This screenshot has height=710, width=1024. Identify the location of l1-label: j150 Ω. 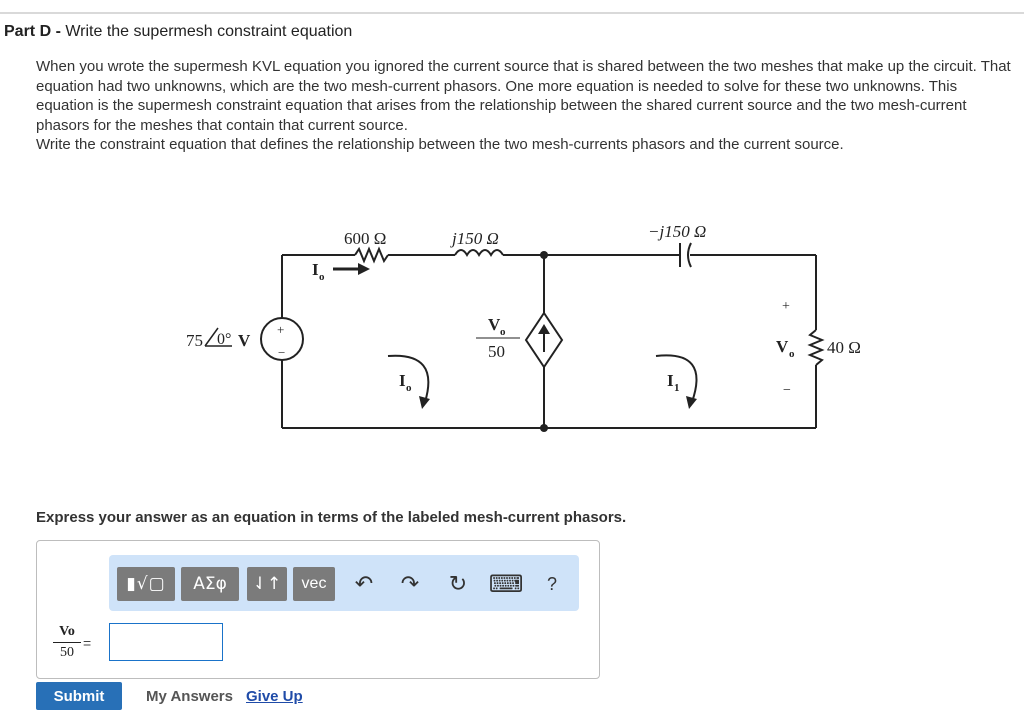
(474, 238).